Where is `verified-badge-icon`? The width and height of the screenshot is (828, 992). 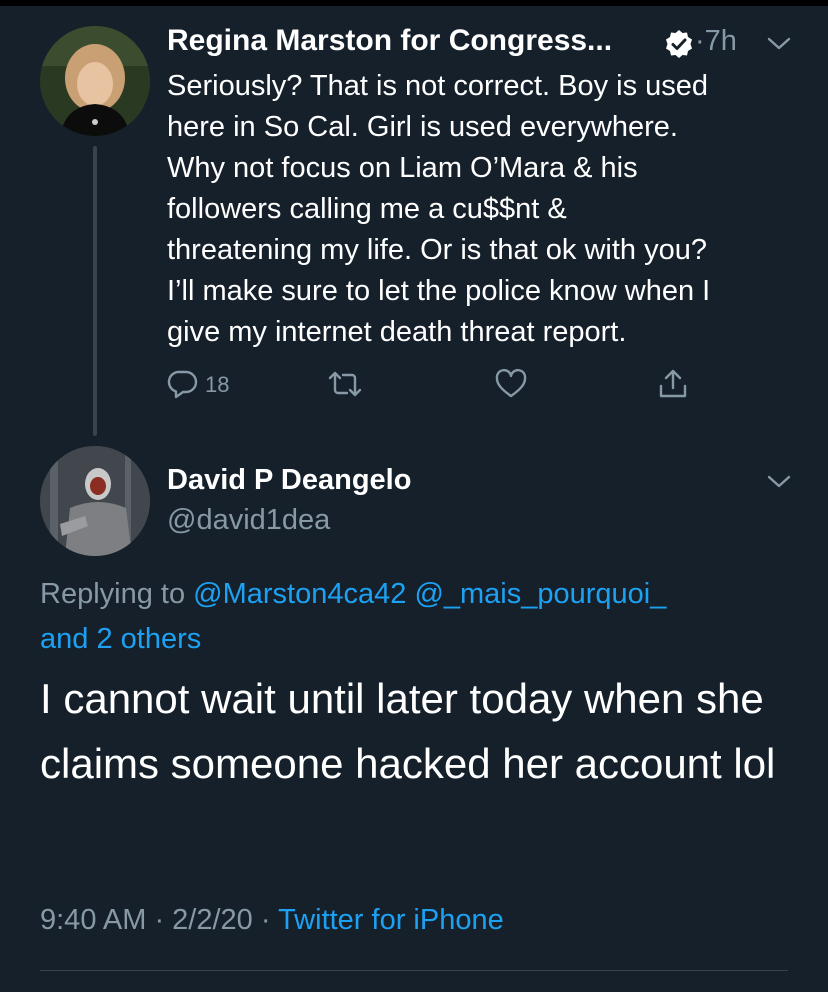
verified-badge-icon is located at coordinates (679, 44).